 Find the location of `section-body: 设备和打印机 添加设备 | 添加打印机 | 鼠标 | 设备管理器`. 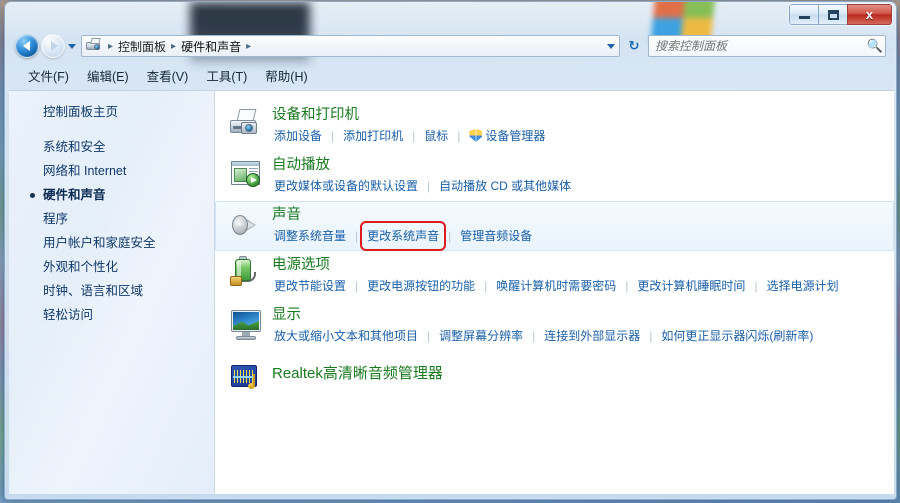

section-body: 设备和打印机 添加设备 | 添加打印机 | 鼠标 | 设备管理器 is located at coordinates (407, 126).